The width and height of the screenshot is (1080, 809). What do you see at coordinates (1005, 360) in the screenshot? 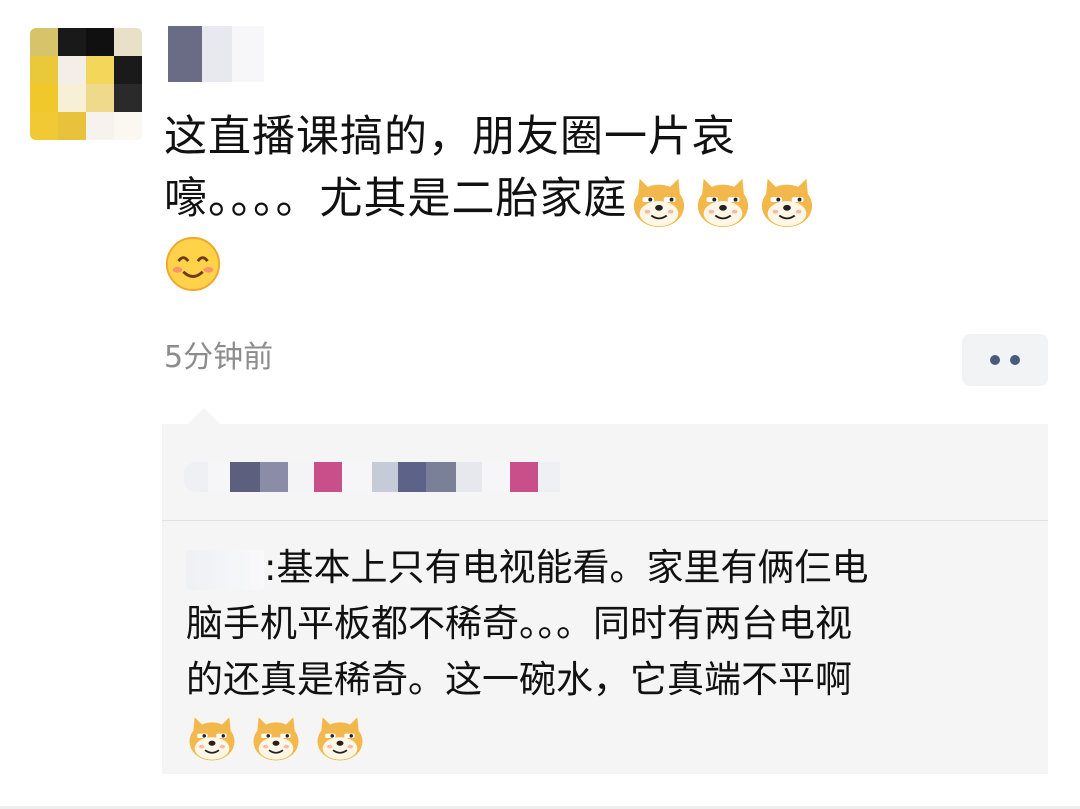
I see `more-button` at bounding box center [1005, 360].